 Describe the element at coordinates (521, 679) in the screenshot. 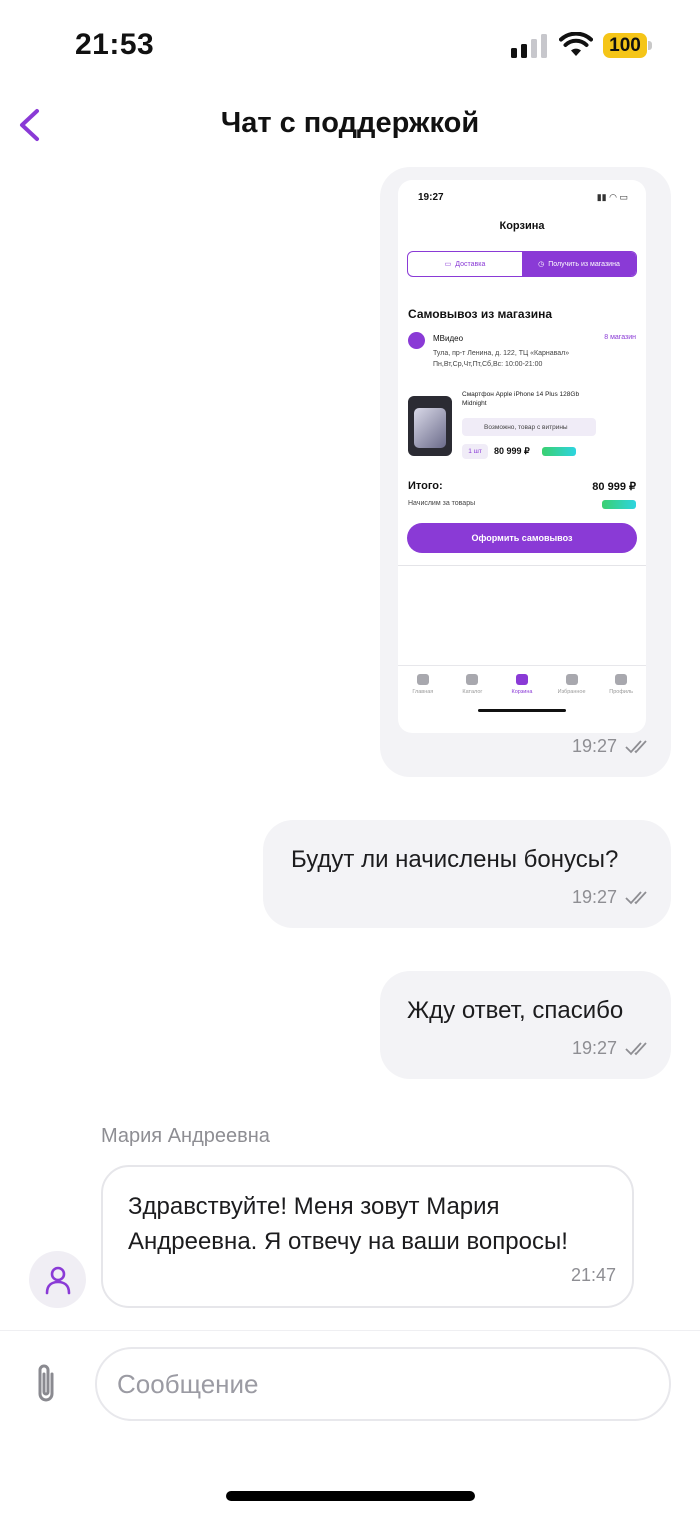

I see `cart-icon` at that location.